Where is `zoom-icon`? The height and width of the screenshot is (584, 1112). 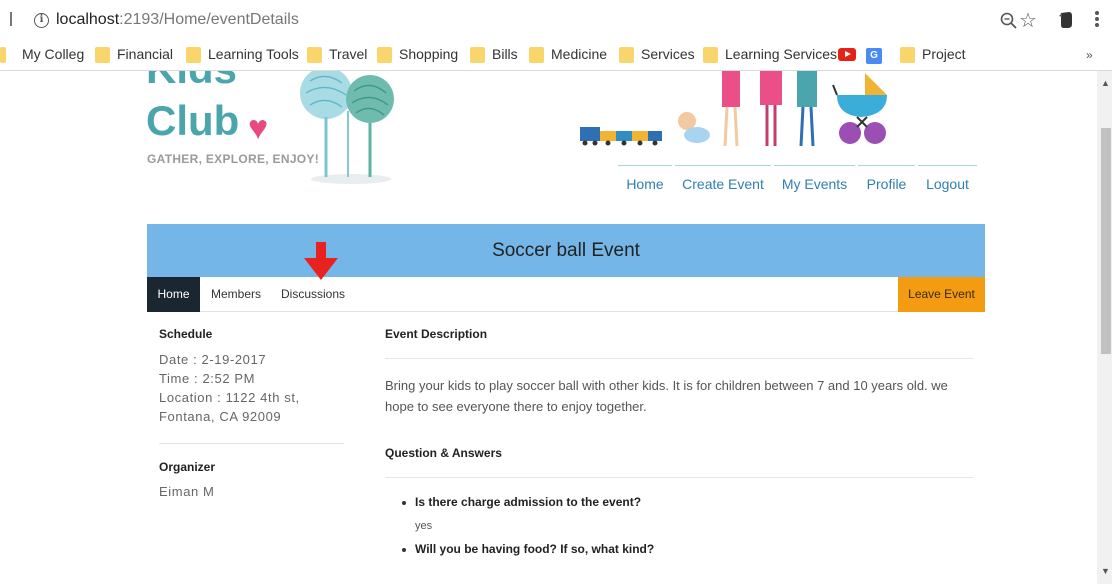
zoom-icon is located at coordinates (1009, 21).